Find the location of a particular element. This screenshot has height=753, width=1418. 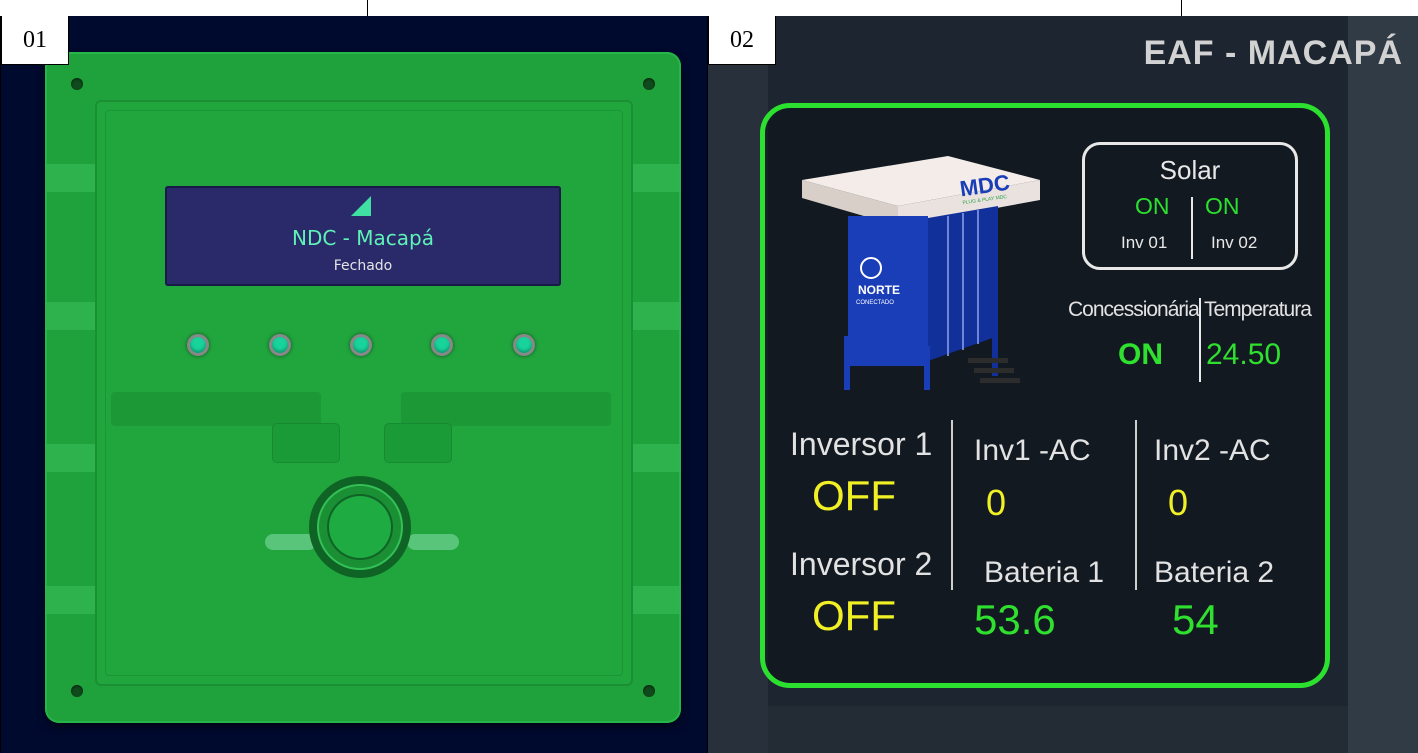

inversor1-value: OFF is located at coordinates (854, 495).